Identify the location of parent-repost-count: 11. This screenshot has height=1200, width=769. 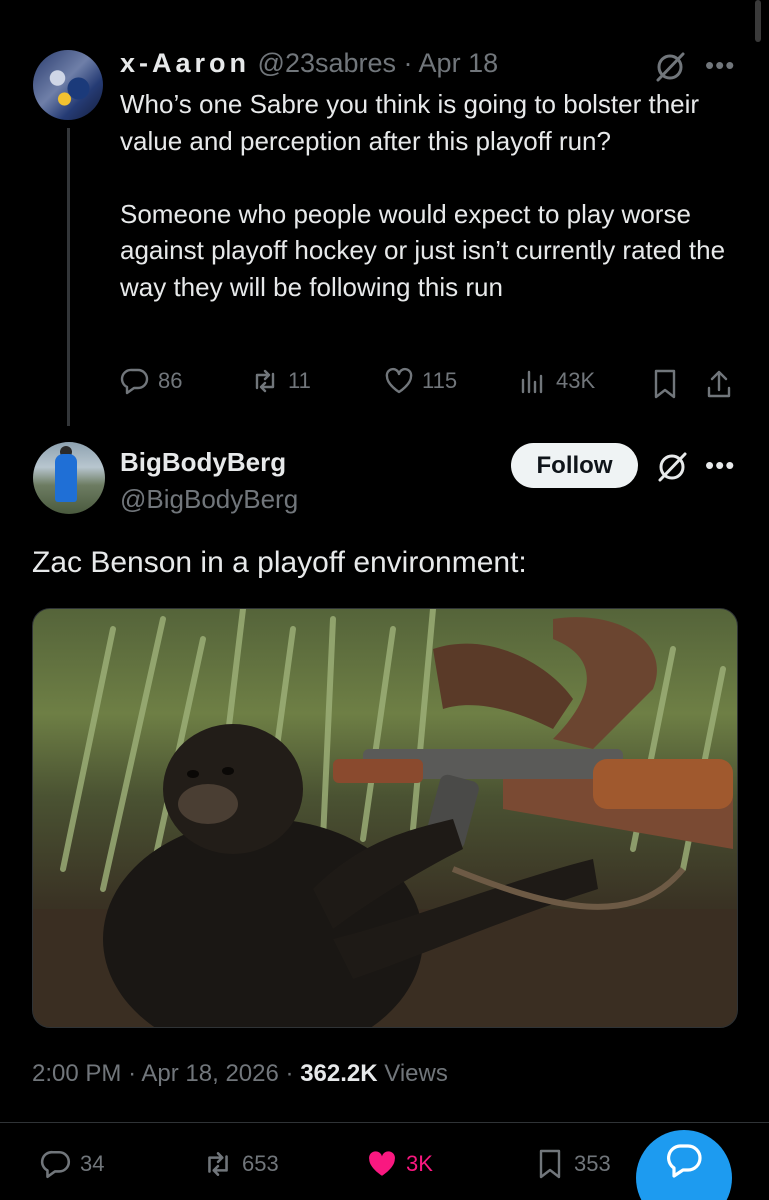
(299, 380).